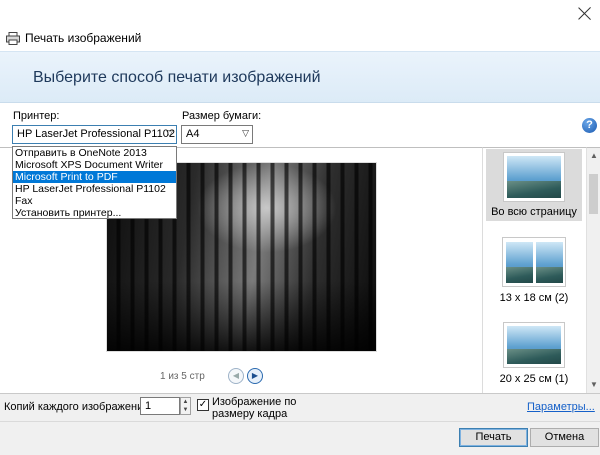 The width and height of the screenshot is (600, 455). What do you see at coordinates (585, 13) in the screenshot?
I see `close-icon` at bounding box center [585, 13].